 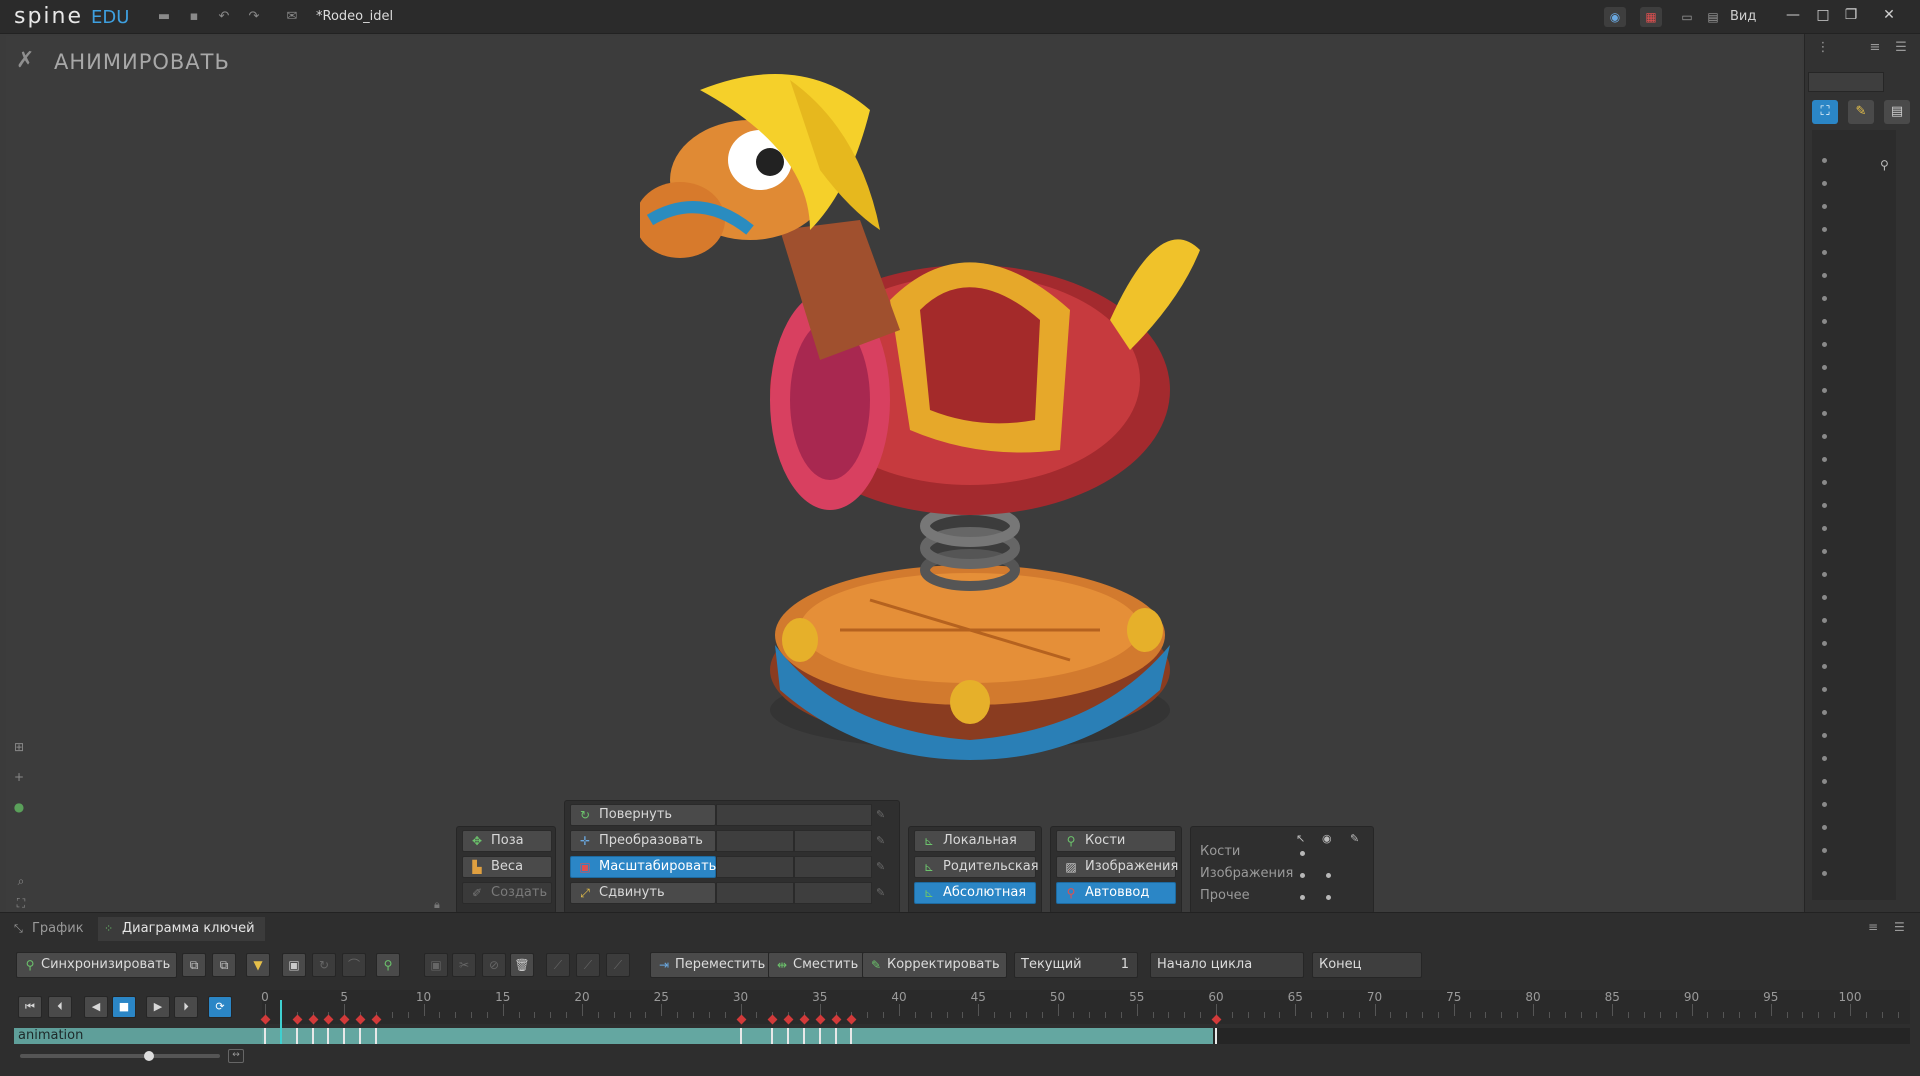 What do you see at coordinates (507, 893) in the screenshot?
I see `create-button: ✐ Создать` at bounding box center [507, 893].